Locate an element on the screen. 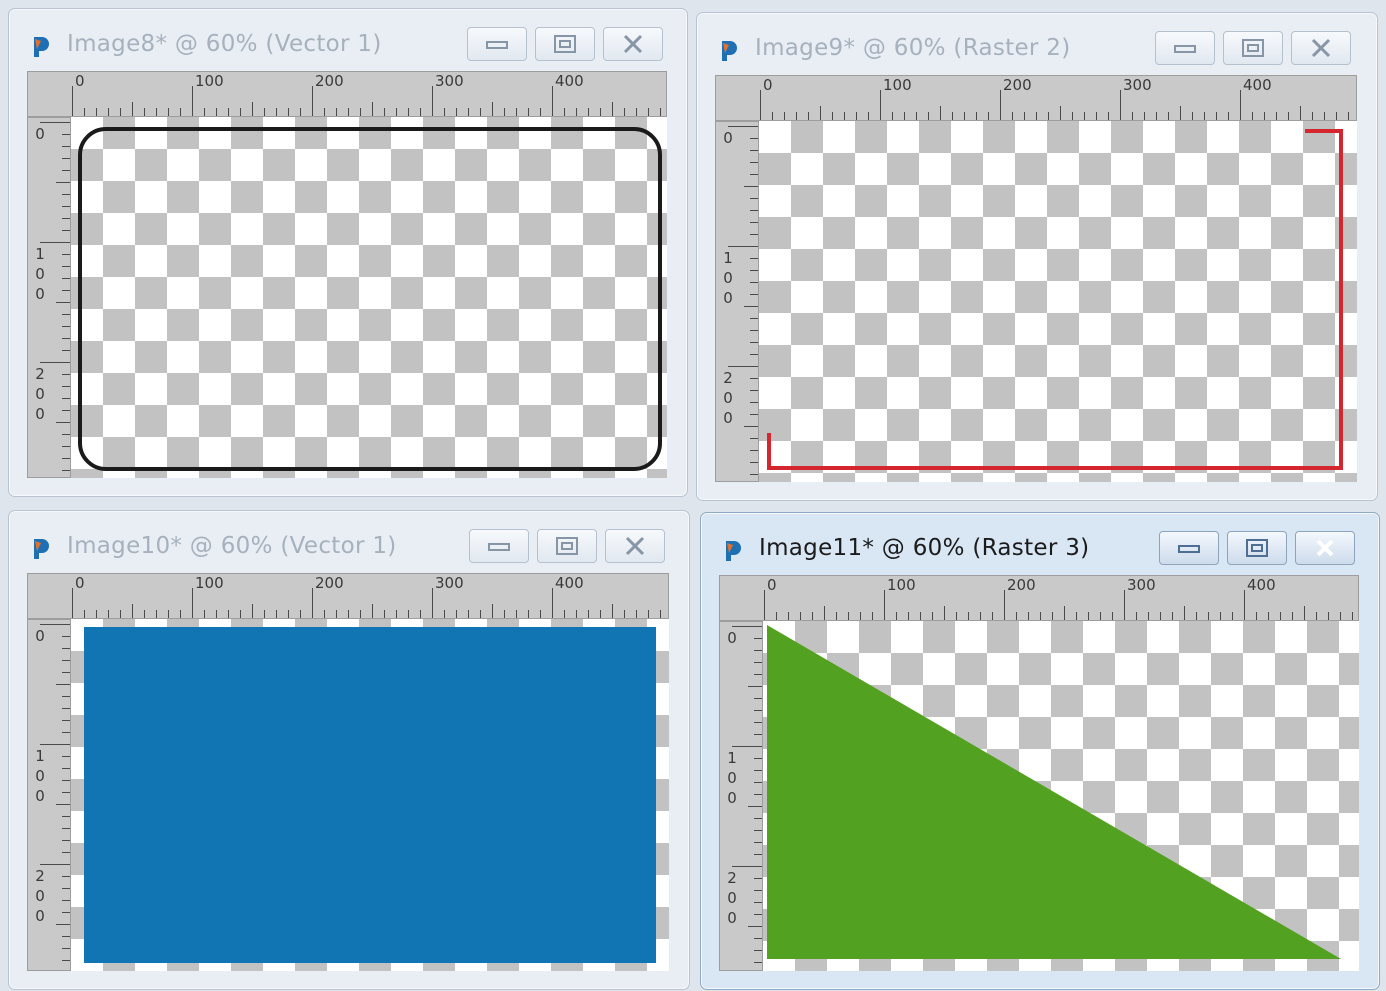 The image size is (1386, 991). ruler-label: 200 is located at coordinates (728, 398).